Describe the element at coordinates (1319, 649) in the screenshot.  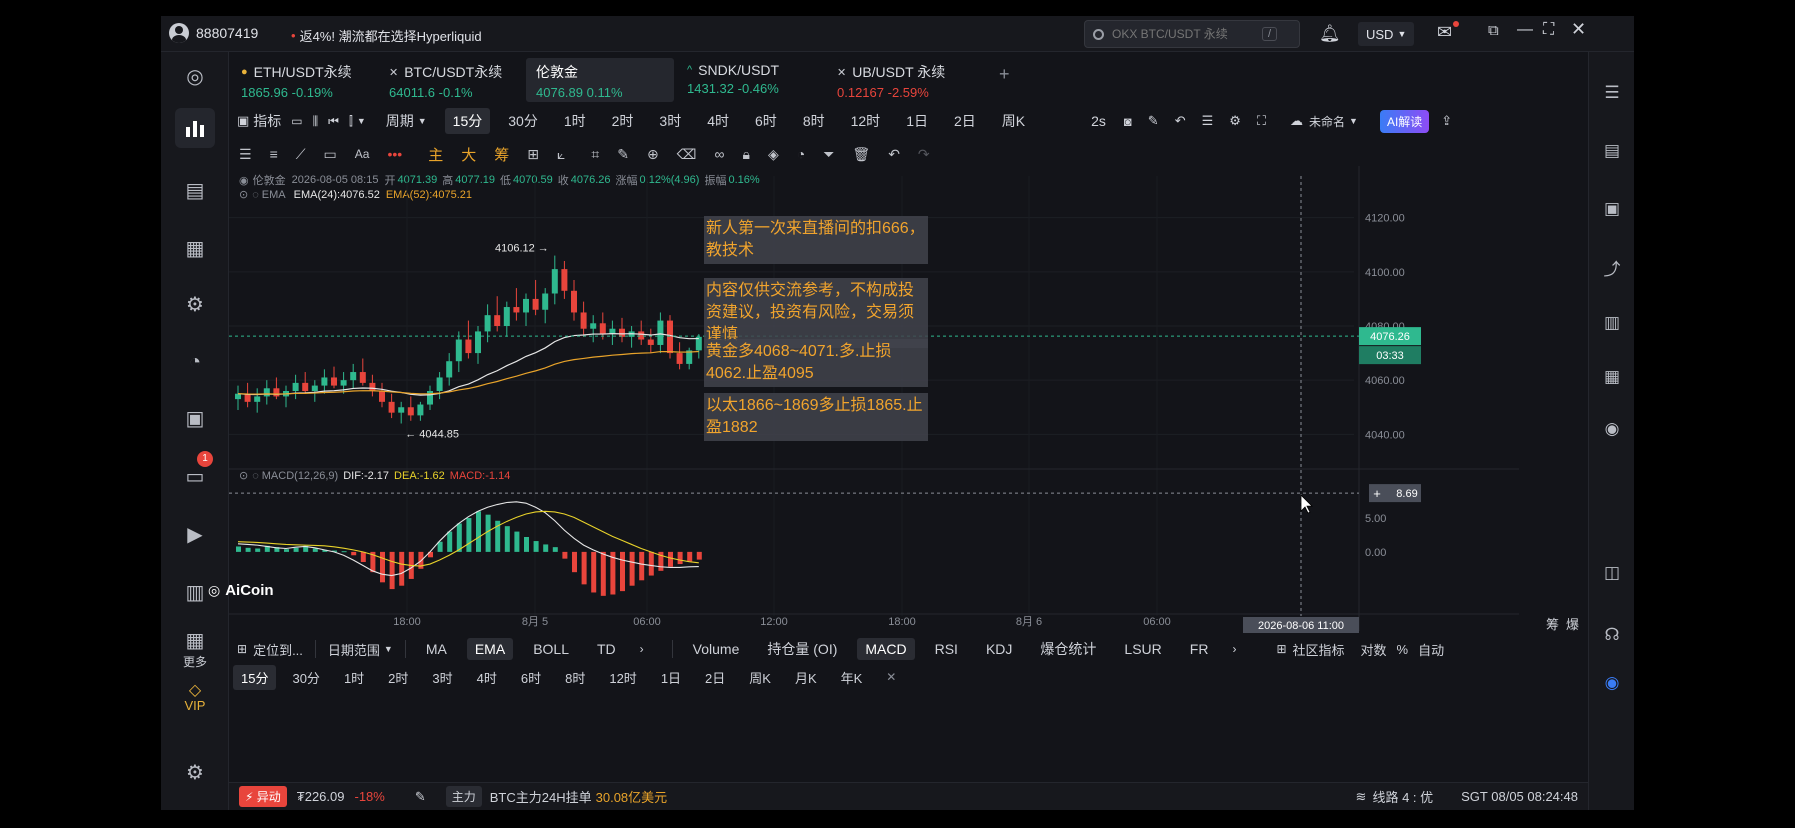
I see `community-indicator-button: 社区指标` at that location.